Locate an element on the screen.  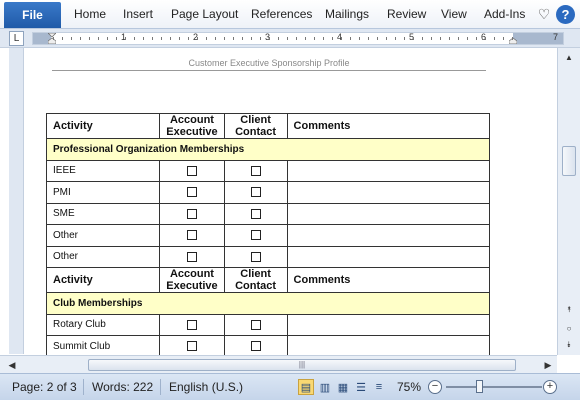
left-indent-marker is located at coordinates (52, 38).